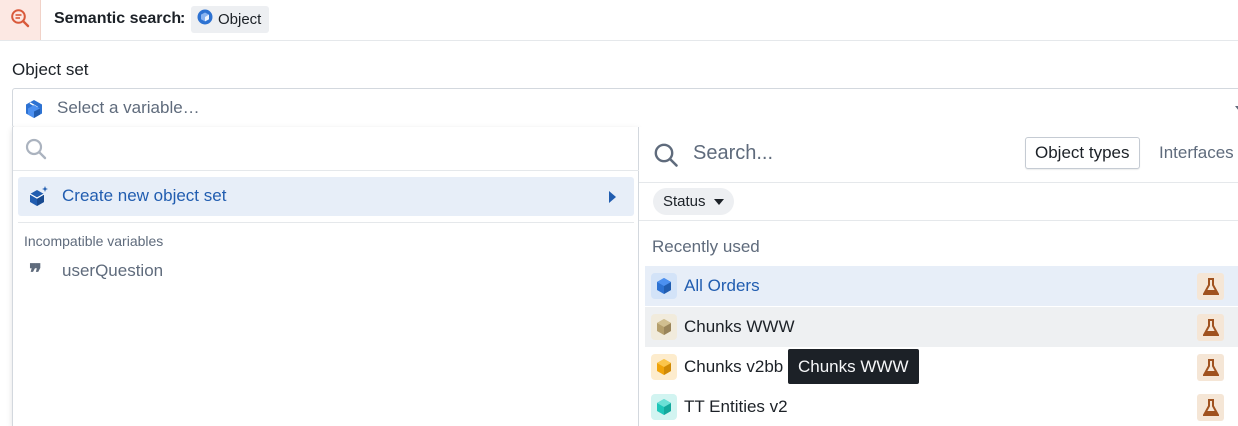 This screenshot has height=426, width=1238. I want to click on object-set-icon, so click(34, 111).